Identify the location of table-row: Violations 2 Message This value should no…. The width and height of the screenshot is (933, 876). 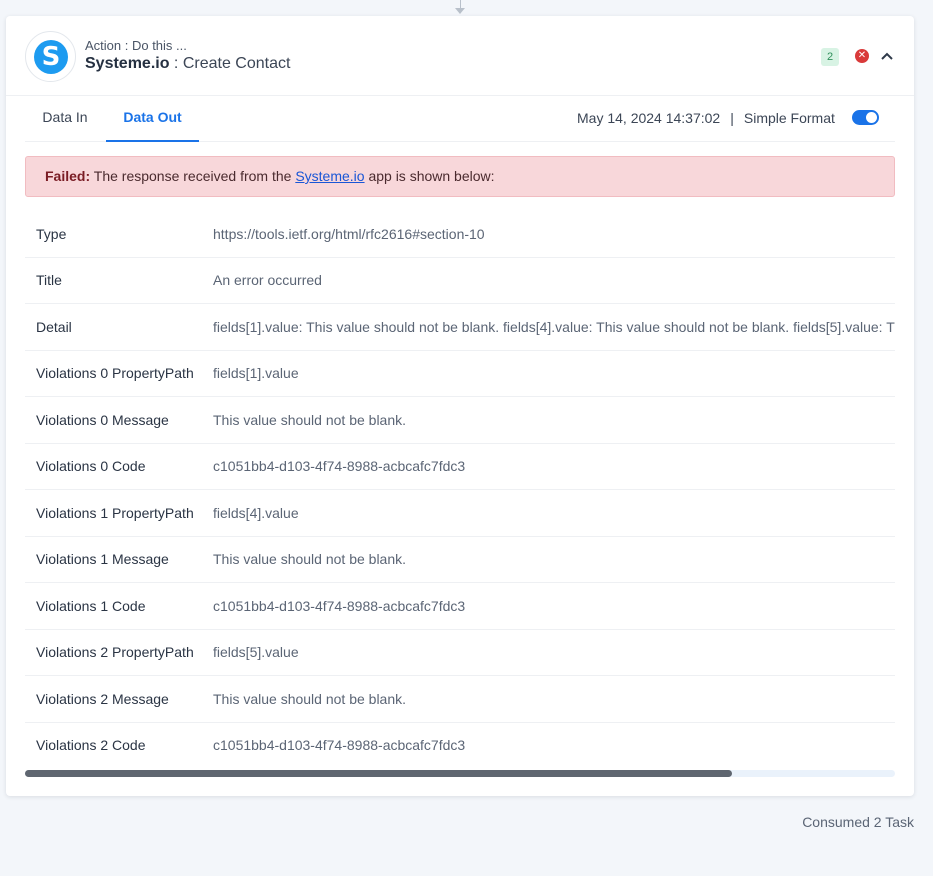
(460, 699).